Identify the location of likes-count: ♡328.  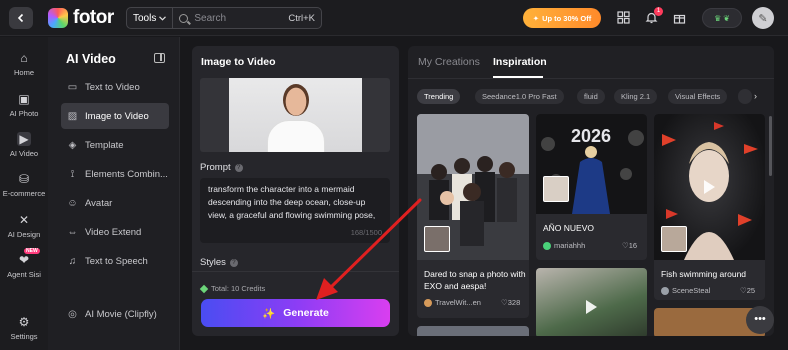
(510, 302).